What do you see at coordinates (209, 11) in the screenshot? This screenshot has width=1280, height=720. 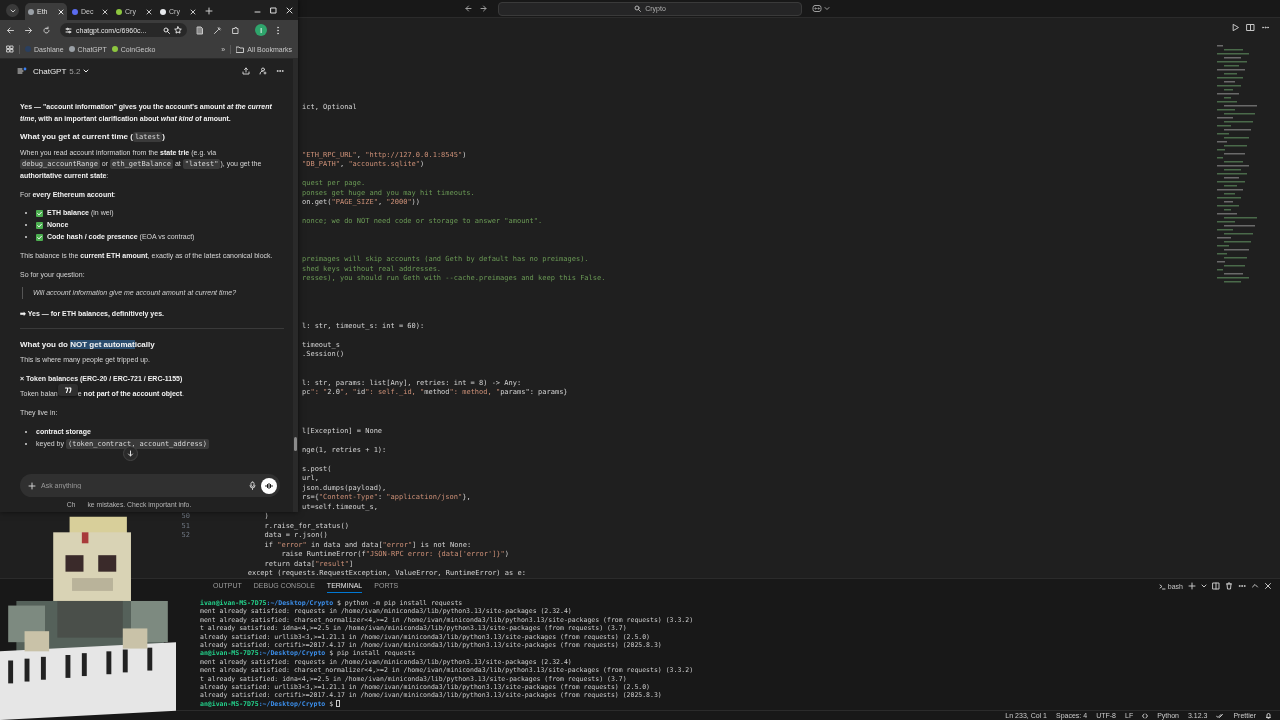 I see `new-tab-icon` at bounding box center [209, 11].